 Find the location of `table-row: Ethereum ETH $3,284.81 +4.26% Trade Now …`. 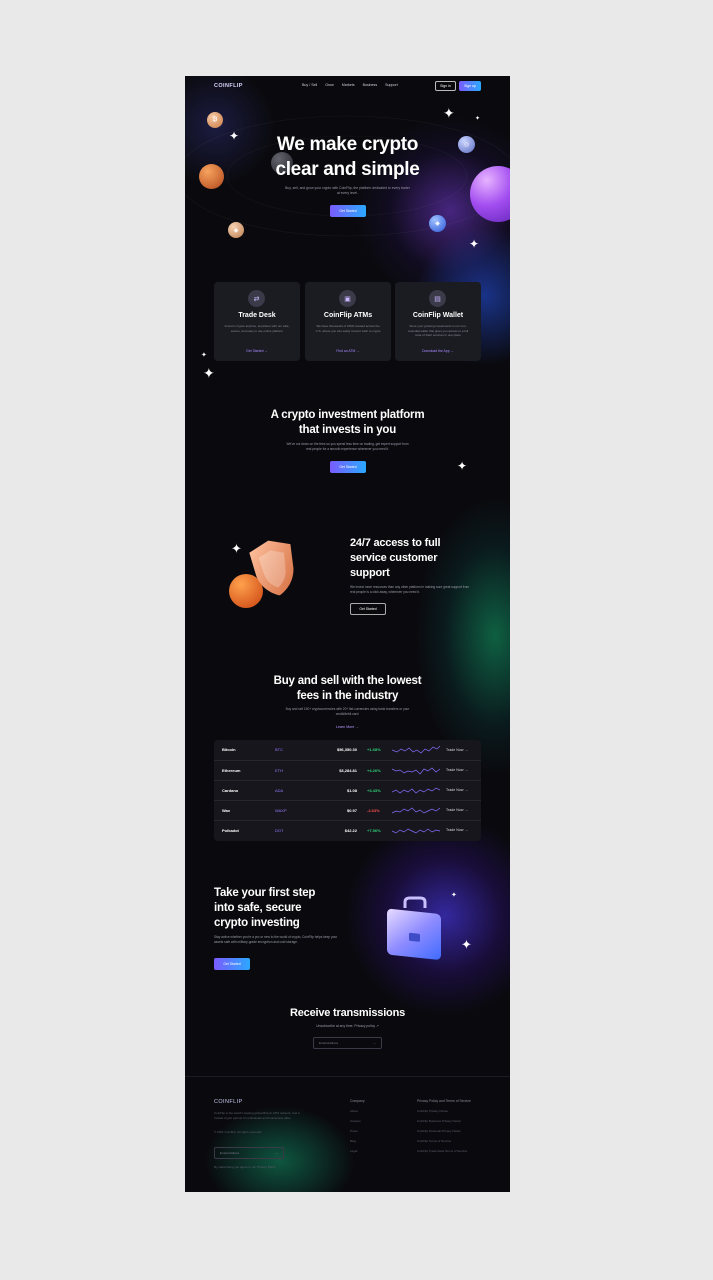

table-row: Ethereum ETH $3,284.81 +4.26% Trade Now … is located at coordinates (347, 770).